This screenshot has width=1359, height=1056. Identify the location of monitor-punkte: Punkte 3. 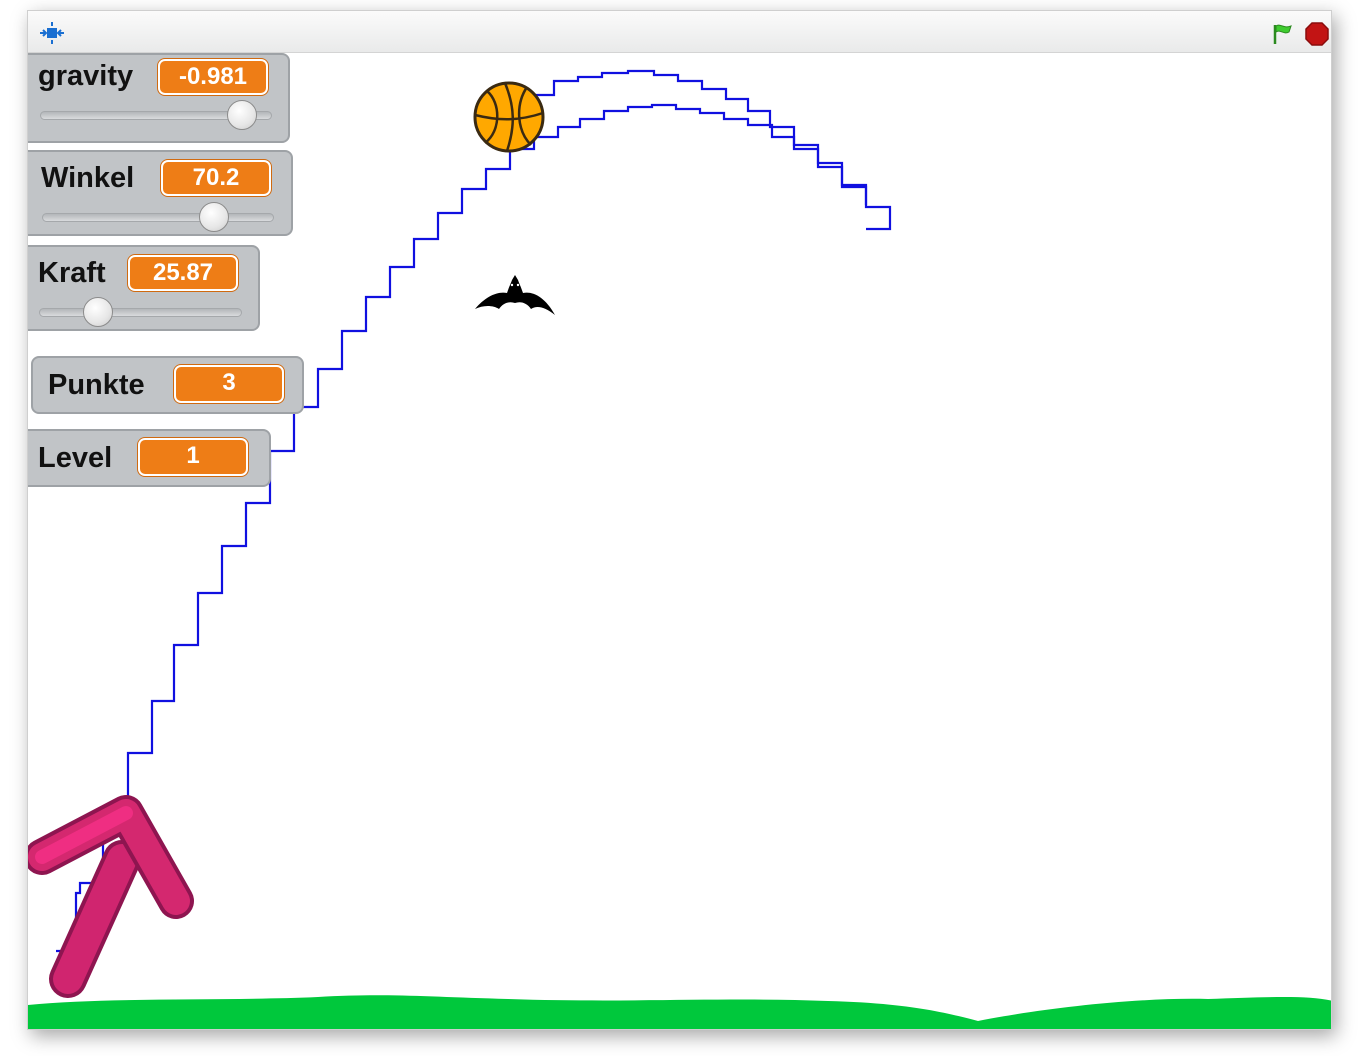
(167, 385).